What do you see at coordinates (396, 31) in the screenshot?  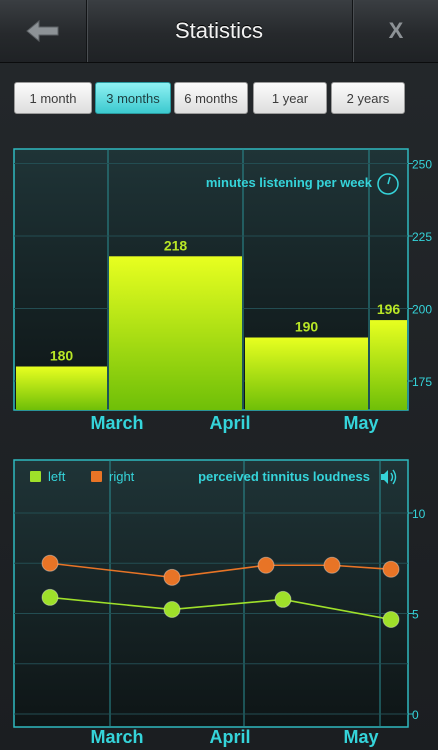 I see `close-button: X` at bounding box center [396, 31].